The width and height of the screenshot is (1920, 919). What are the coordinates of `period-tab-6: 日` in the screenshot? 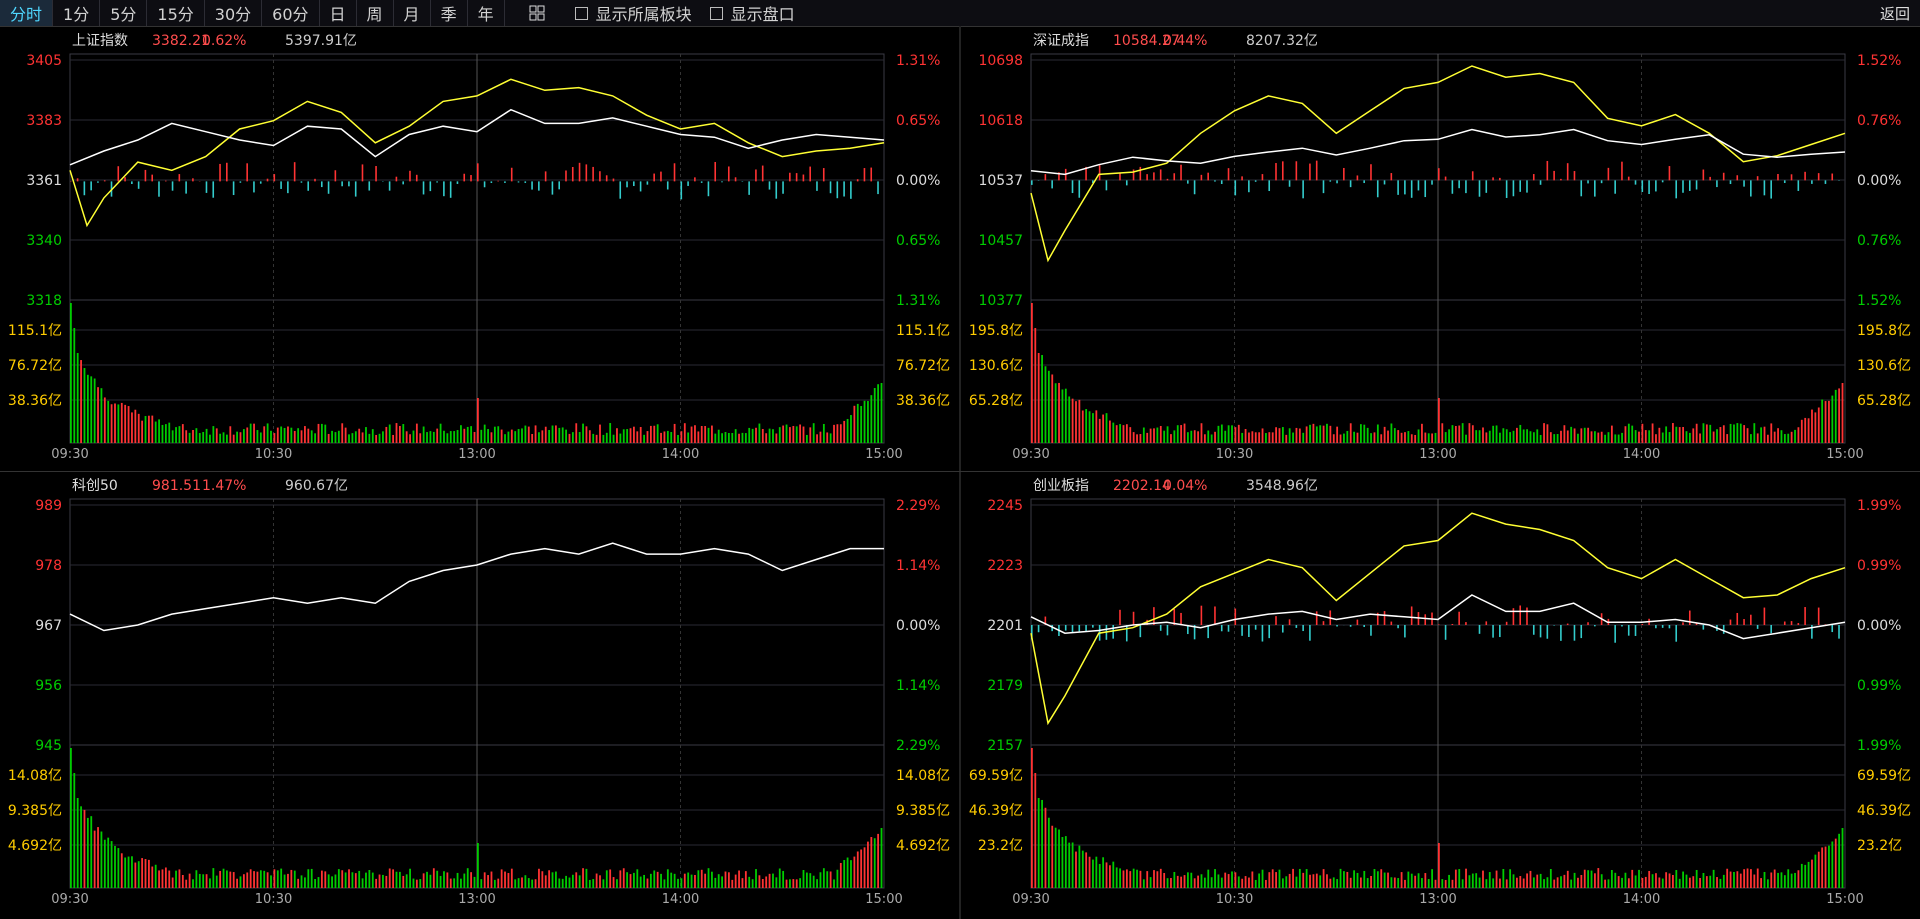 It's located at (338, 13).